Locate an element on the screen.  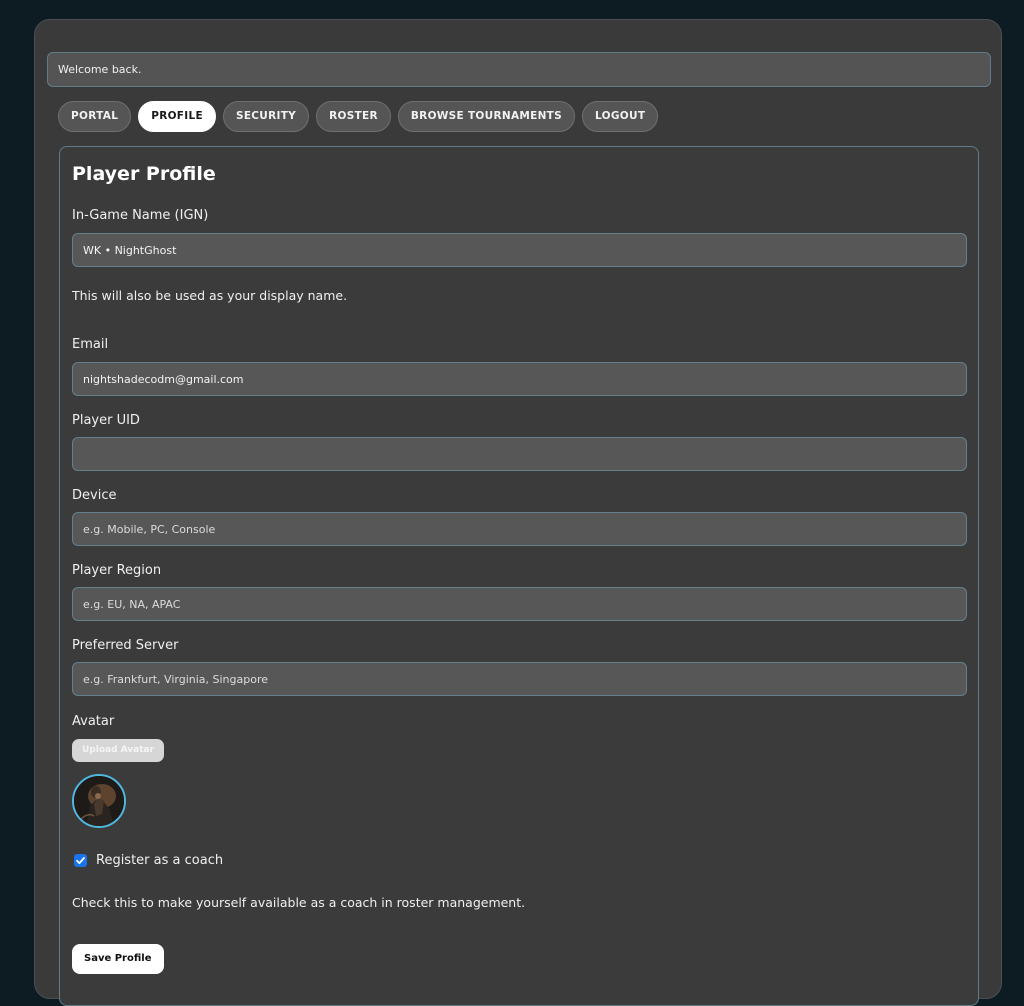
tab-roster: ROSTER is located at coordinates (353, 116).